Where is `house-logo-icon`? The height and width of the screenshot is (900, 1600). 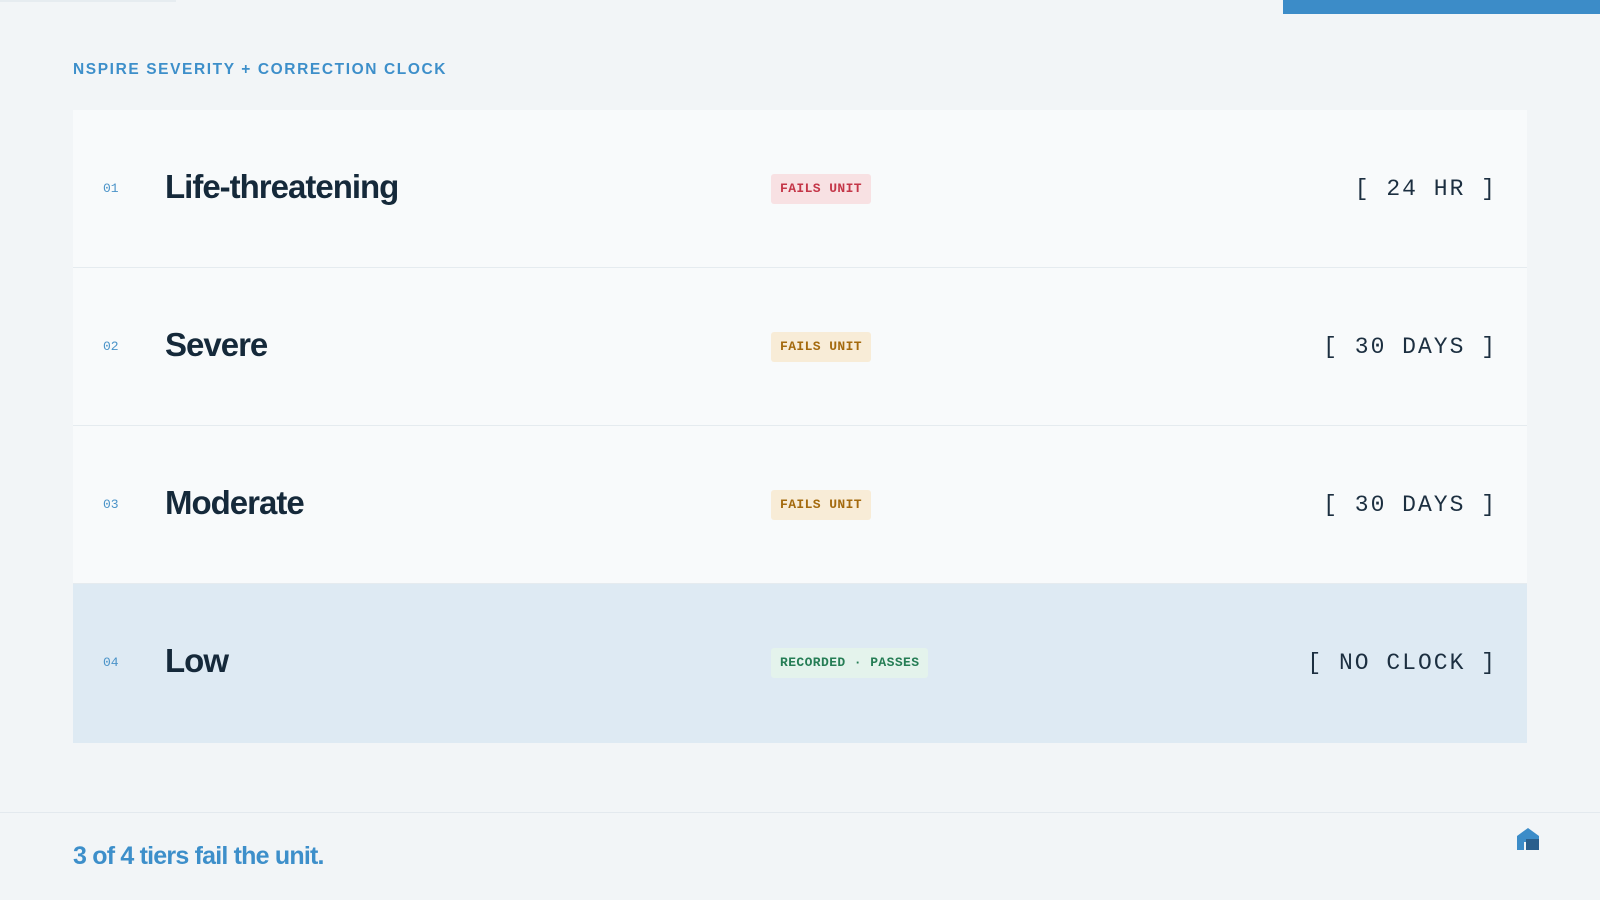 house-logo-icon is located at coordinates (1528, 839).